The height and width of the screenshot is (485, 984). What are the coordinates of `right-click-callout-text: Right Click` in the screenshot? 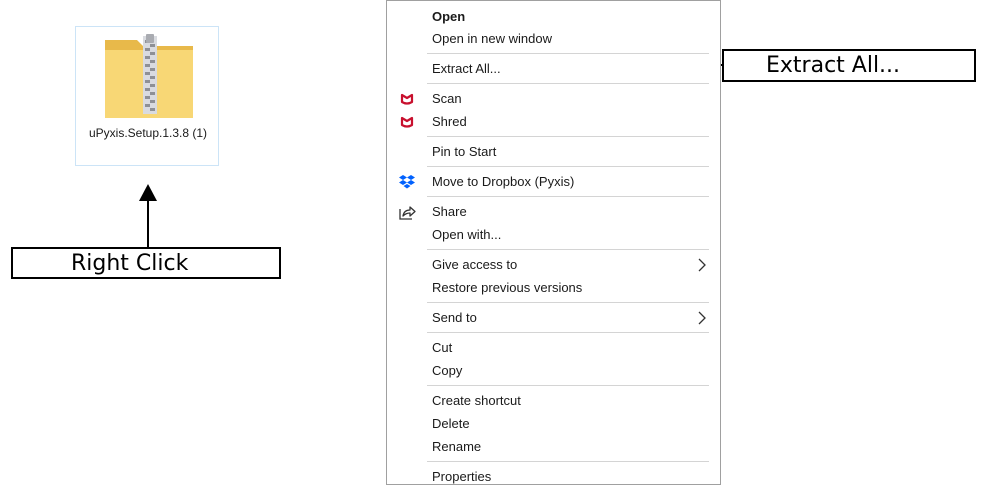 It's located at (130, 263).